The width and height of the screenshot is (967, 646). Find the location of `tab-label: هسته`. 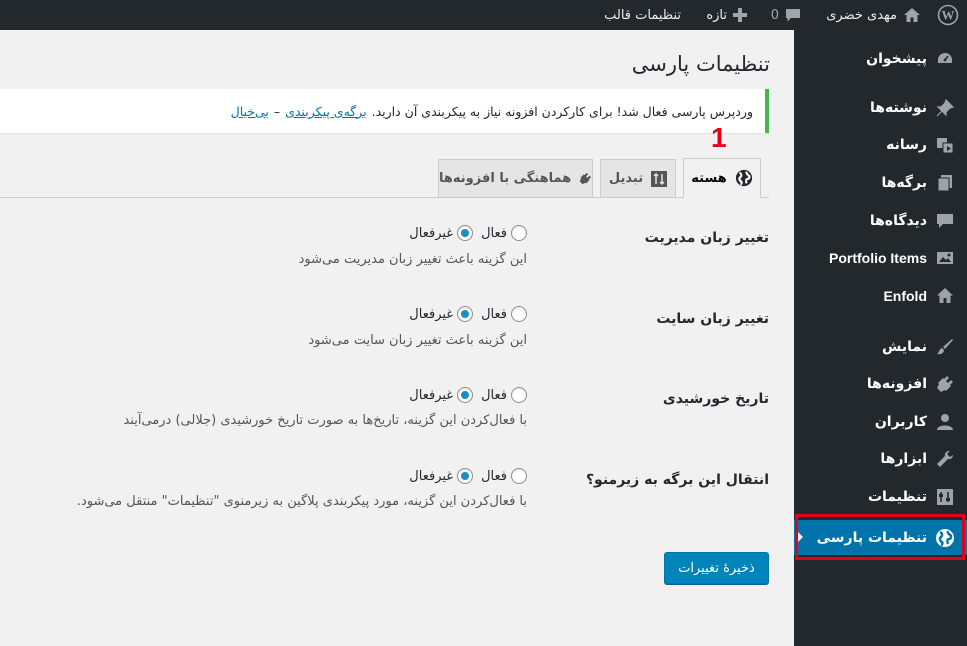

tab-label: هسته is located at coordinates (709, 178).